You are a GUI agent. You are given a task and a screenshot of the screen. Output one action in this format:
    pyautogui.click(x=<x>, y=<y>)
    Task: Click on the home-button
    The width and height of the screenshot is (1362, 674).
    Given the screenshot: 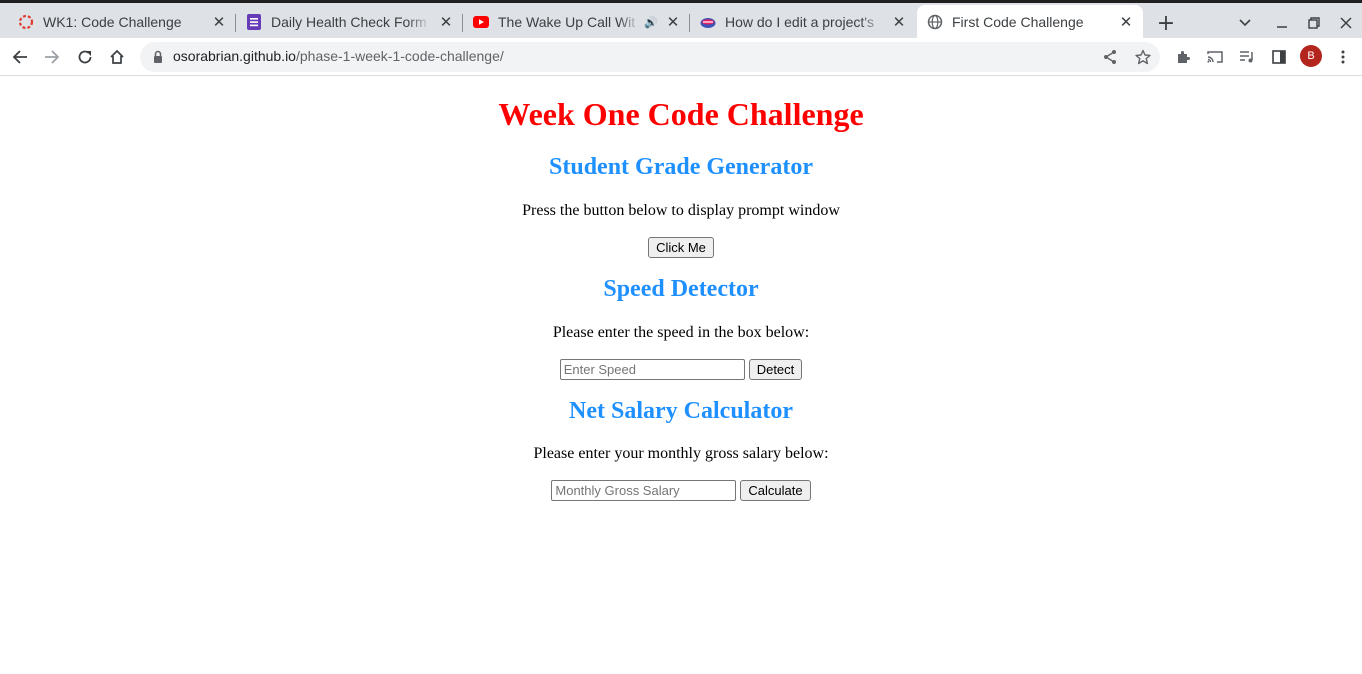 What is the action you would take?
    pyautogui.click(x=117, y=57)
    